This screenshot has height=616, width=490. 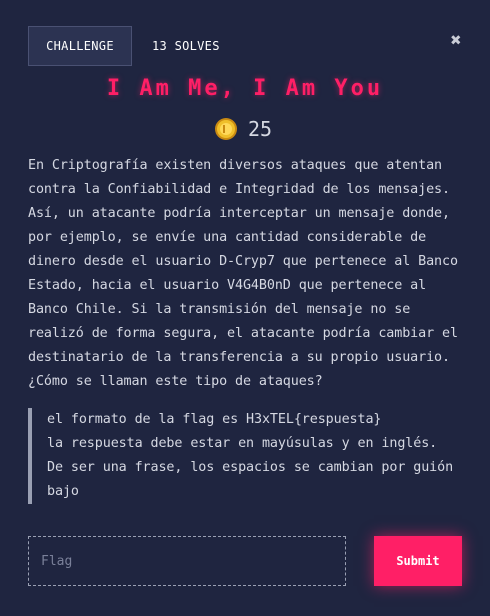 What do you see at coordinates (243, 129) in the screenshot?
I see `challenge-points: 25` at bounding box center [243, 129].